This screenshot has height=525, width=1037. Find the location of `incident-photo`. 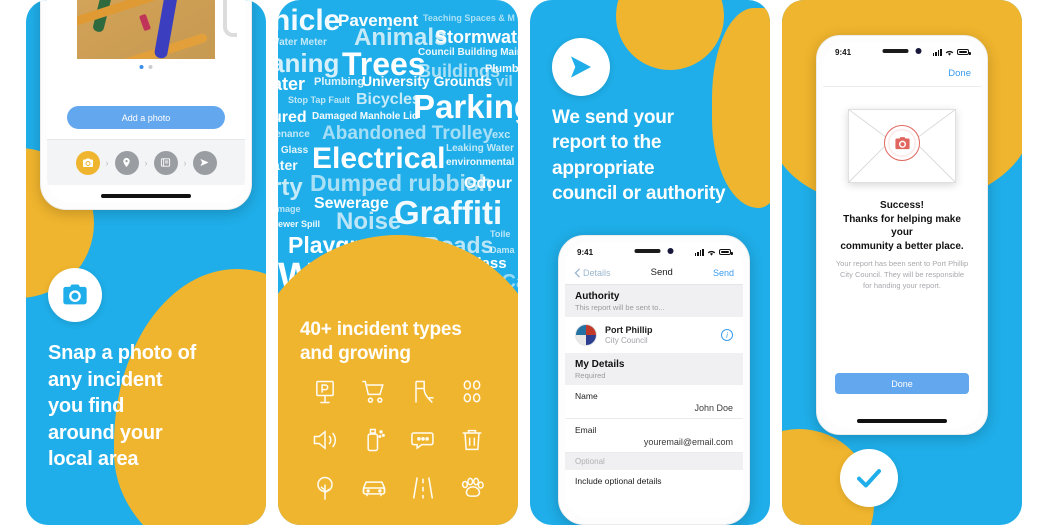

incident-photo is located at coordinates (146, 29).